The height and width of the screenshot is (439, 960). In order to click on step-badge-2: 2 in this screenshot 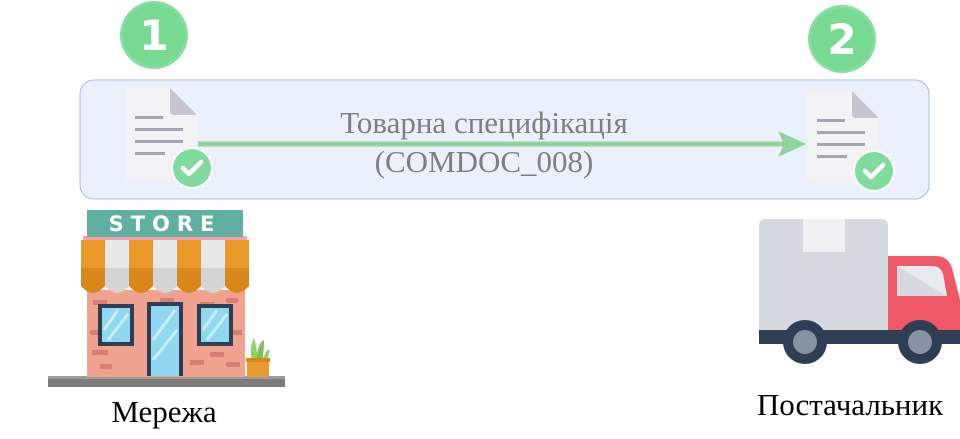, I will do `click(842, 39)`.